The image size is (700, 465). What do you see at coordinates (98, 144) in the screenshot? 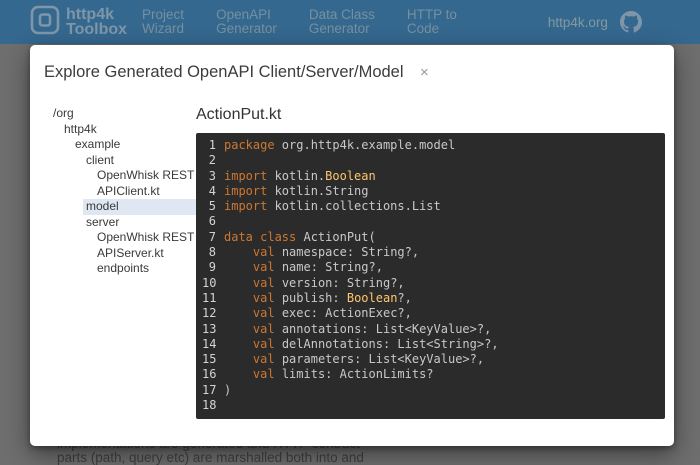
I see `tree-item-label: example` at bounding box center [98, 144].